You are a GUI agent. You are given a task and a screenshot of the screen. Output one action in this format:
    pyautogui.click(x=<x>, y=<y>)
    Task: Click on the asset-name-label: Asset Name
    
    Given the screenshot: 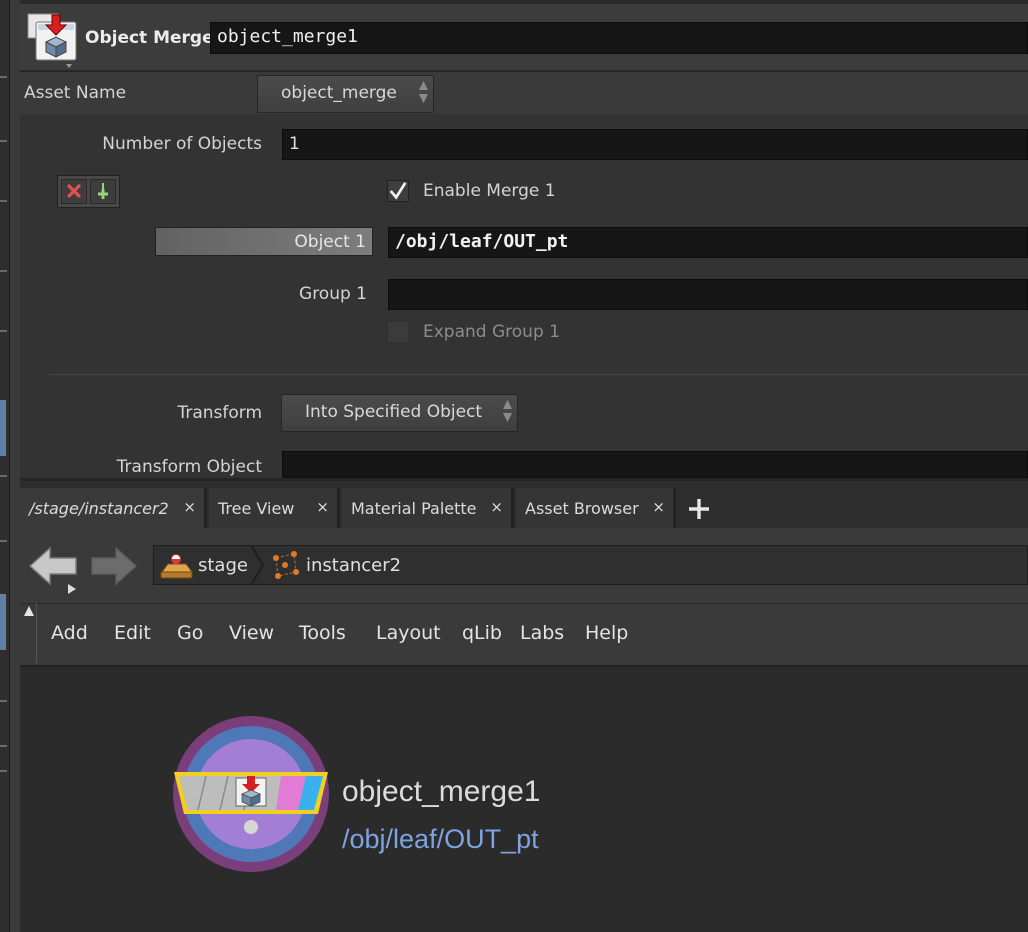 What is the action you would take?
    pyautogui.click(x=75, y=93)
    